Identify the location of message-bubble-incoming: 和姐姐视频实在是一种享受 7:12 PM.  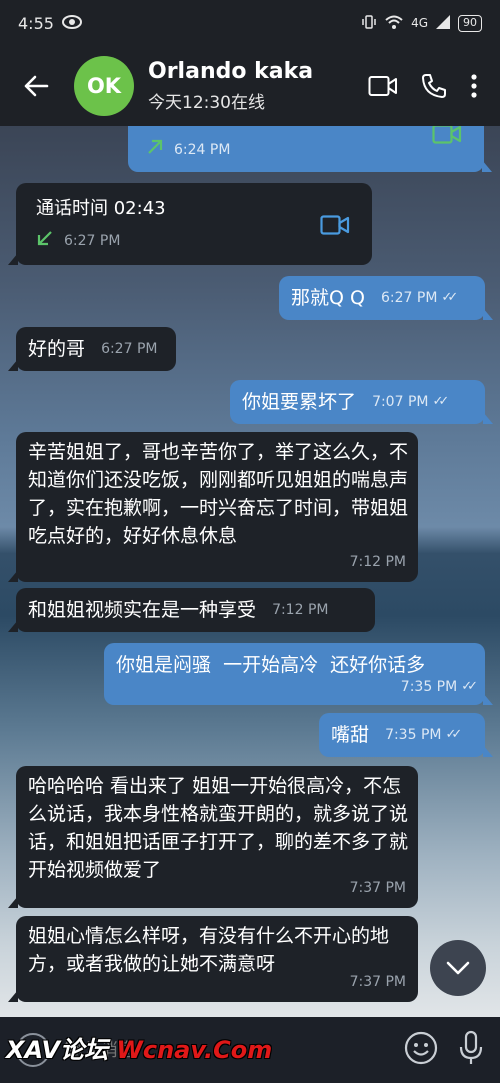
(191, 610).